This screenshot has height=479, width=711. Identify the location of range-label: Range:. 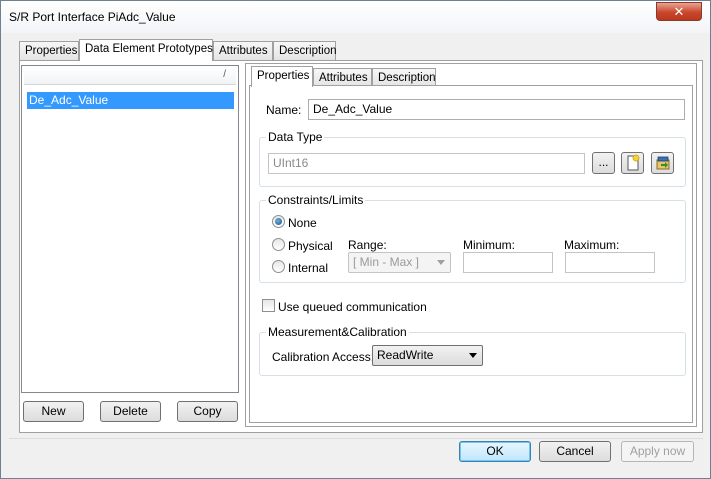
(367, 245).